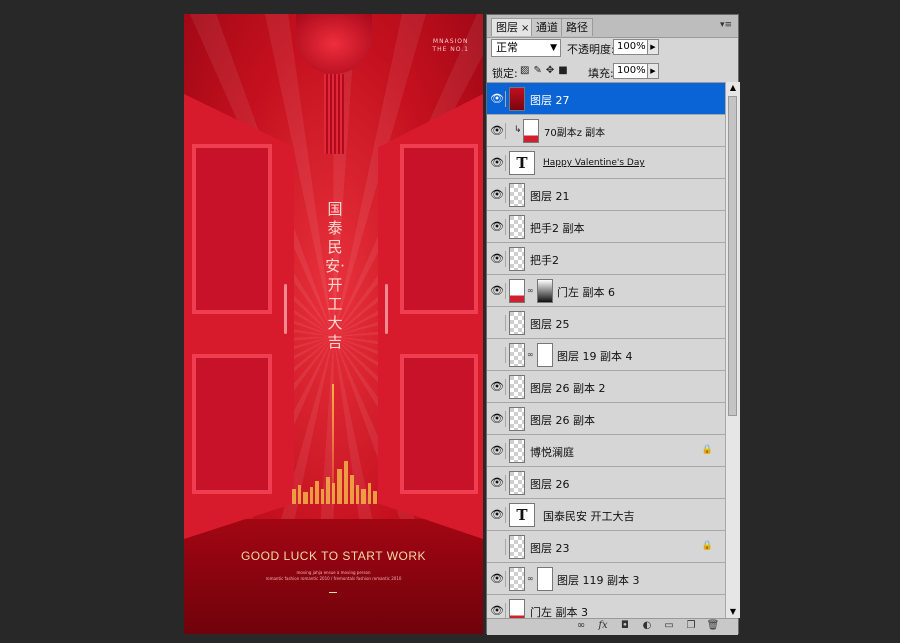 The width and height of the screenshot is (900, 643). I want to click on layer-row: 👁 图层 25, so click(606, 323).